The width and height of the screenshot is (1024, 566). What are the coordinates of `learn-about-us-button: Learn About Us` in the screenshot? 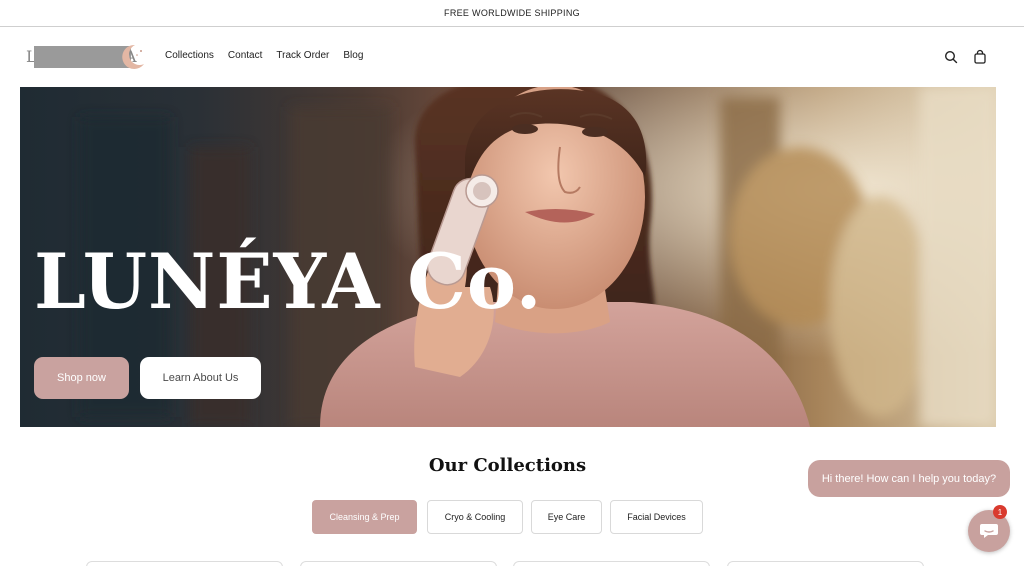 It's located at (200, 378).